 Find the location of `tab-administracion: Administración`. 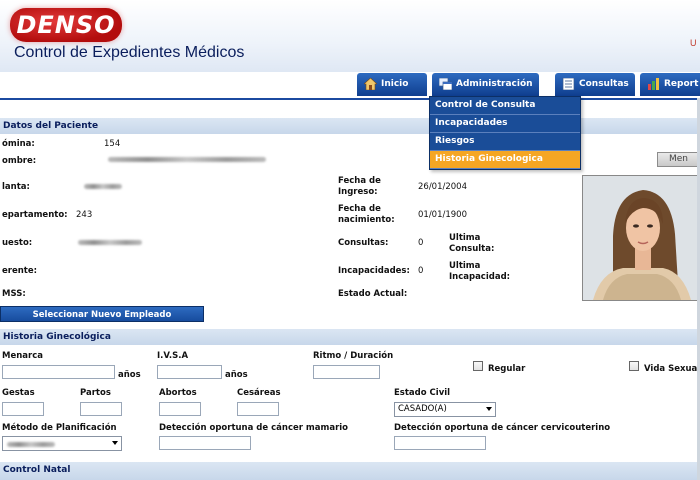

tab-administracion: Administración is located at coordinates (485, 84).